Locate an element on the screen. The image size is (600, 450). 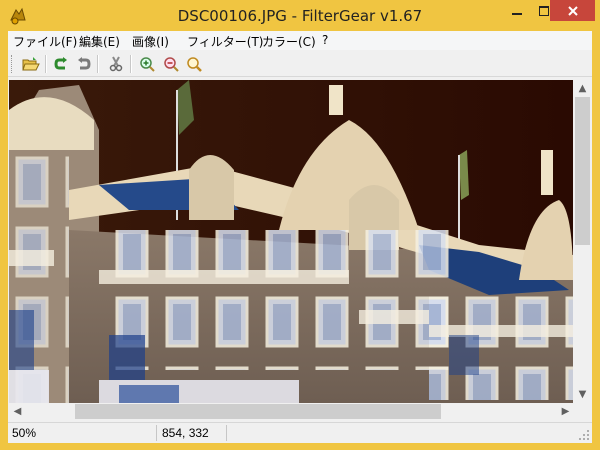
scroll-left-arrow-icon: ◀ is located at coordinates (17, 411).